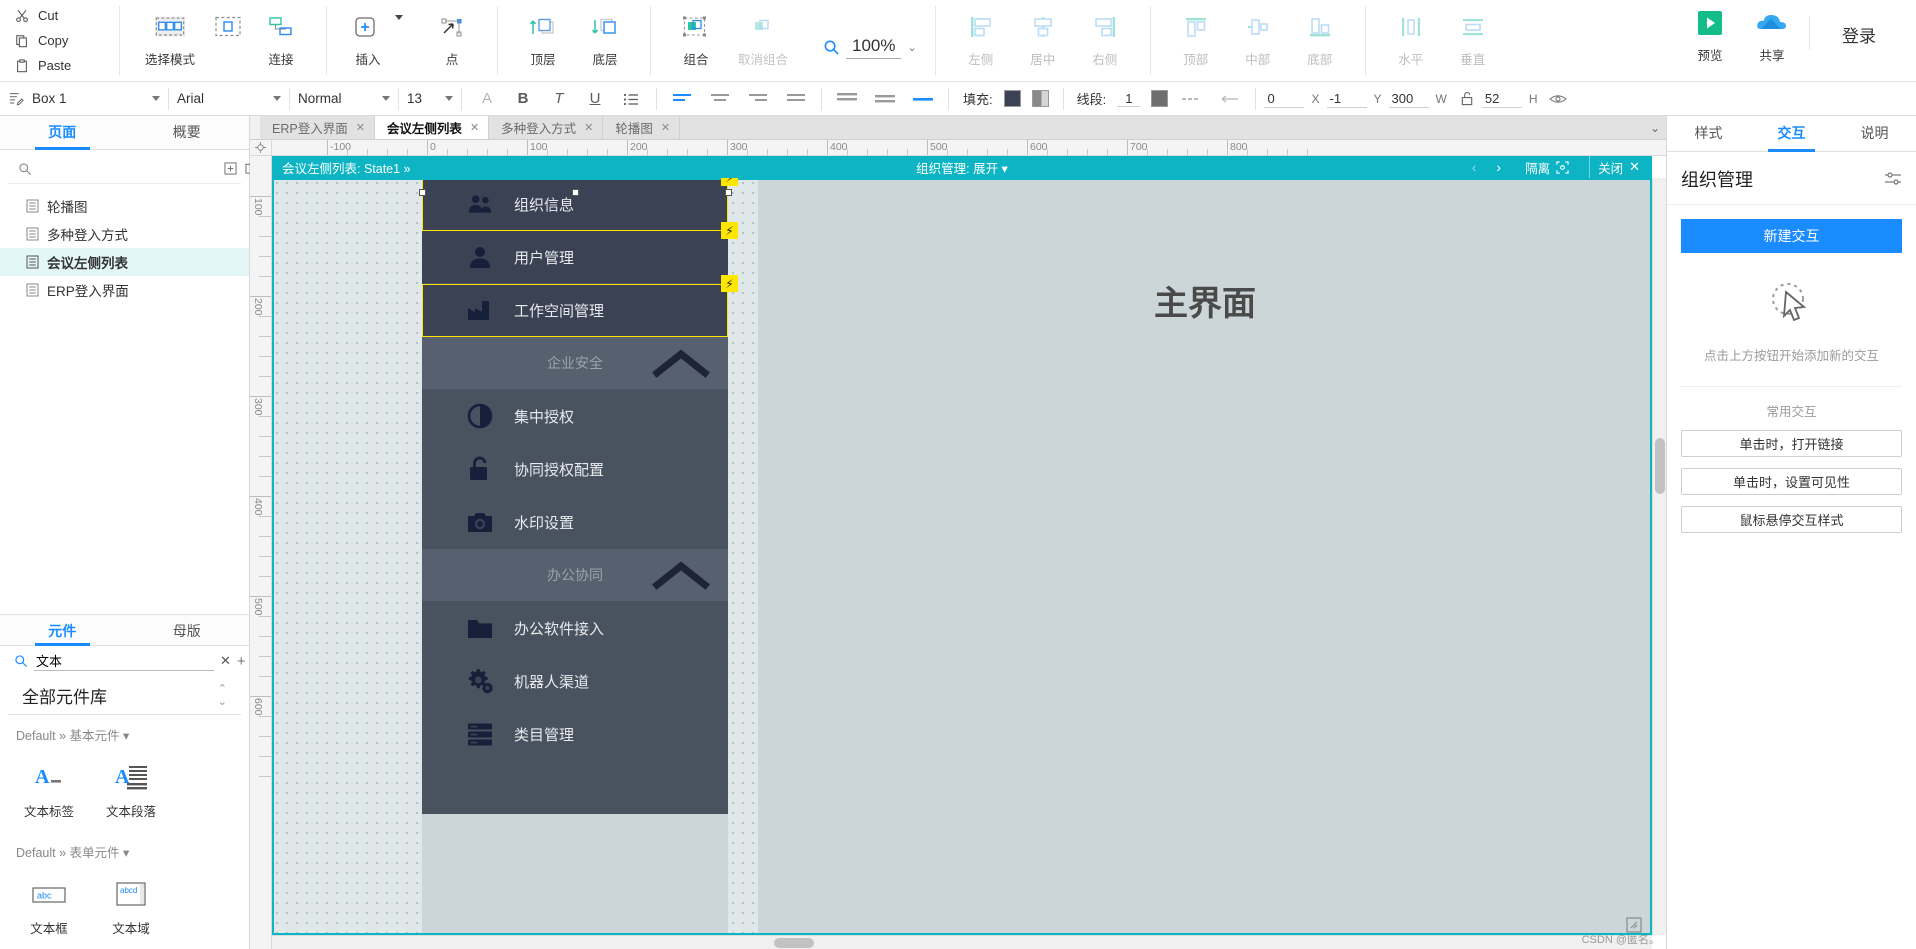  What do you see at coordinates (1618, 167) in the screenshot?
I see `close-state-button: 关闭 ✕` at bounding box center [1618, 167].